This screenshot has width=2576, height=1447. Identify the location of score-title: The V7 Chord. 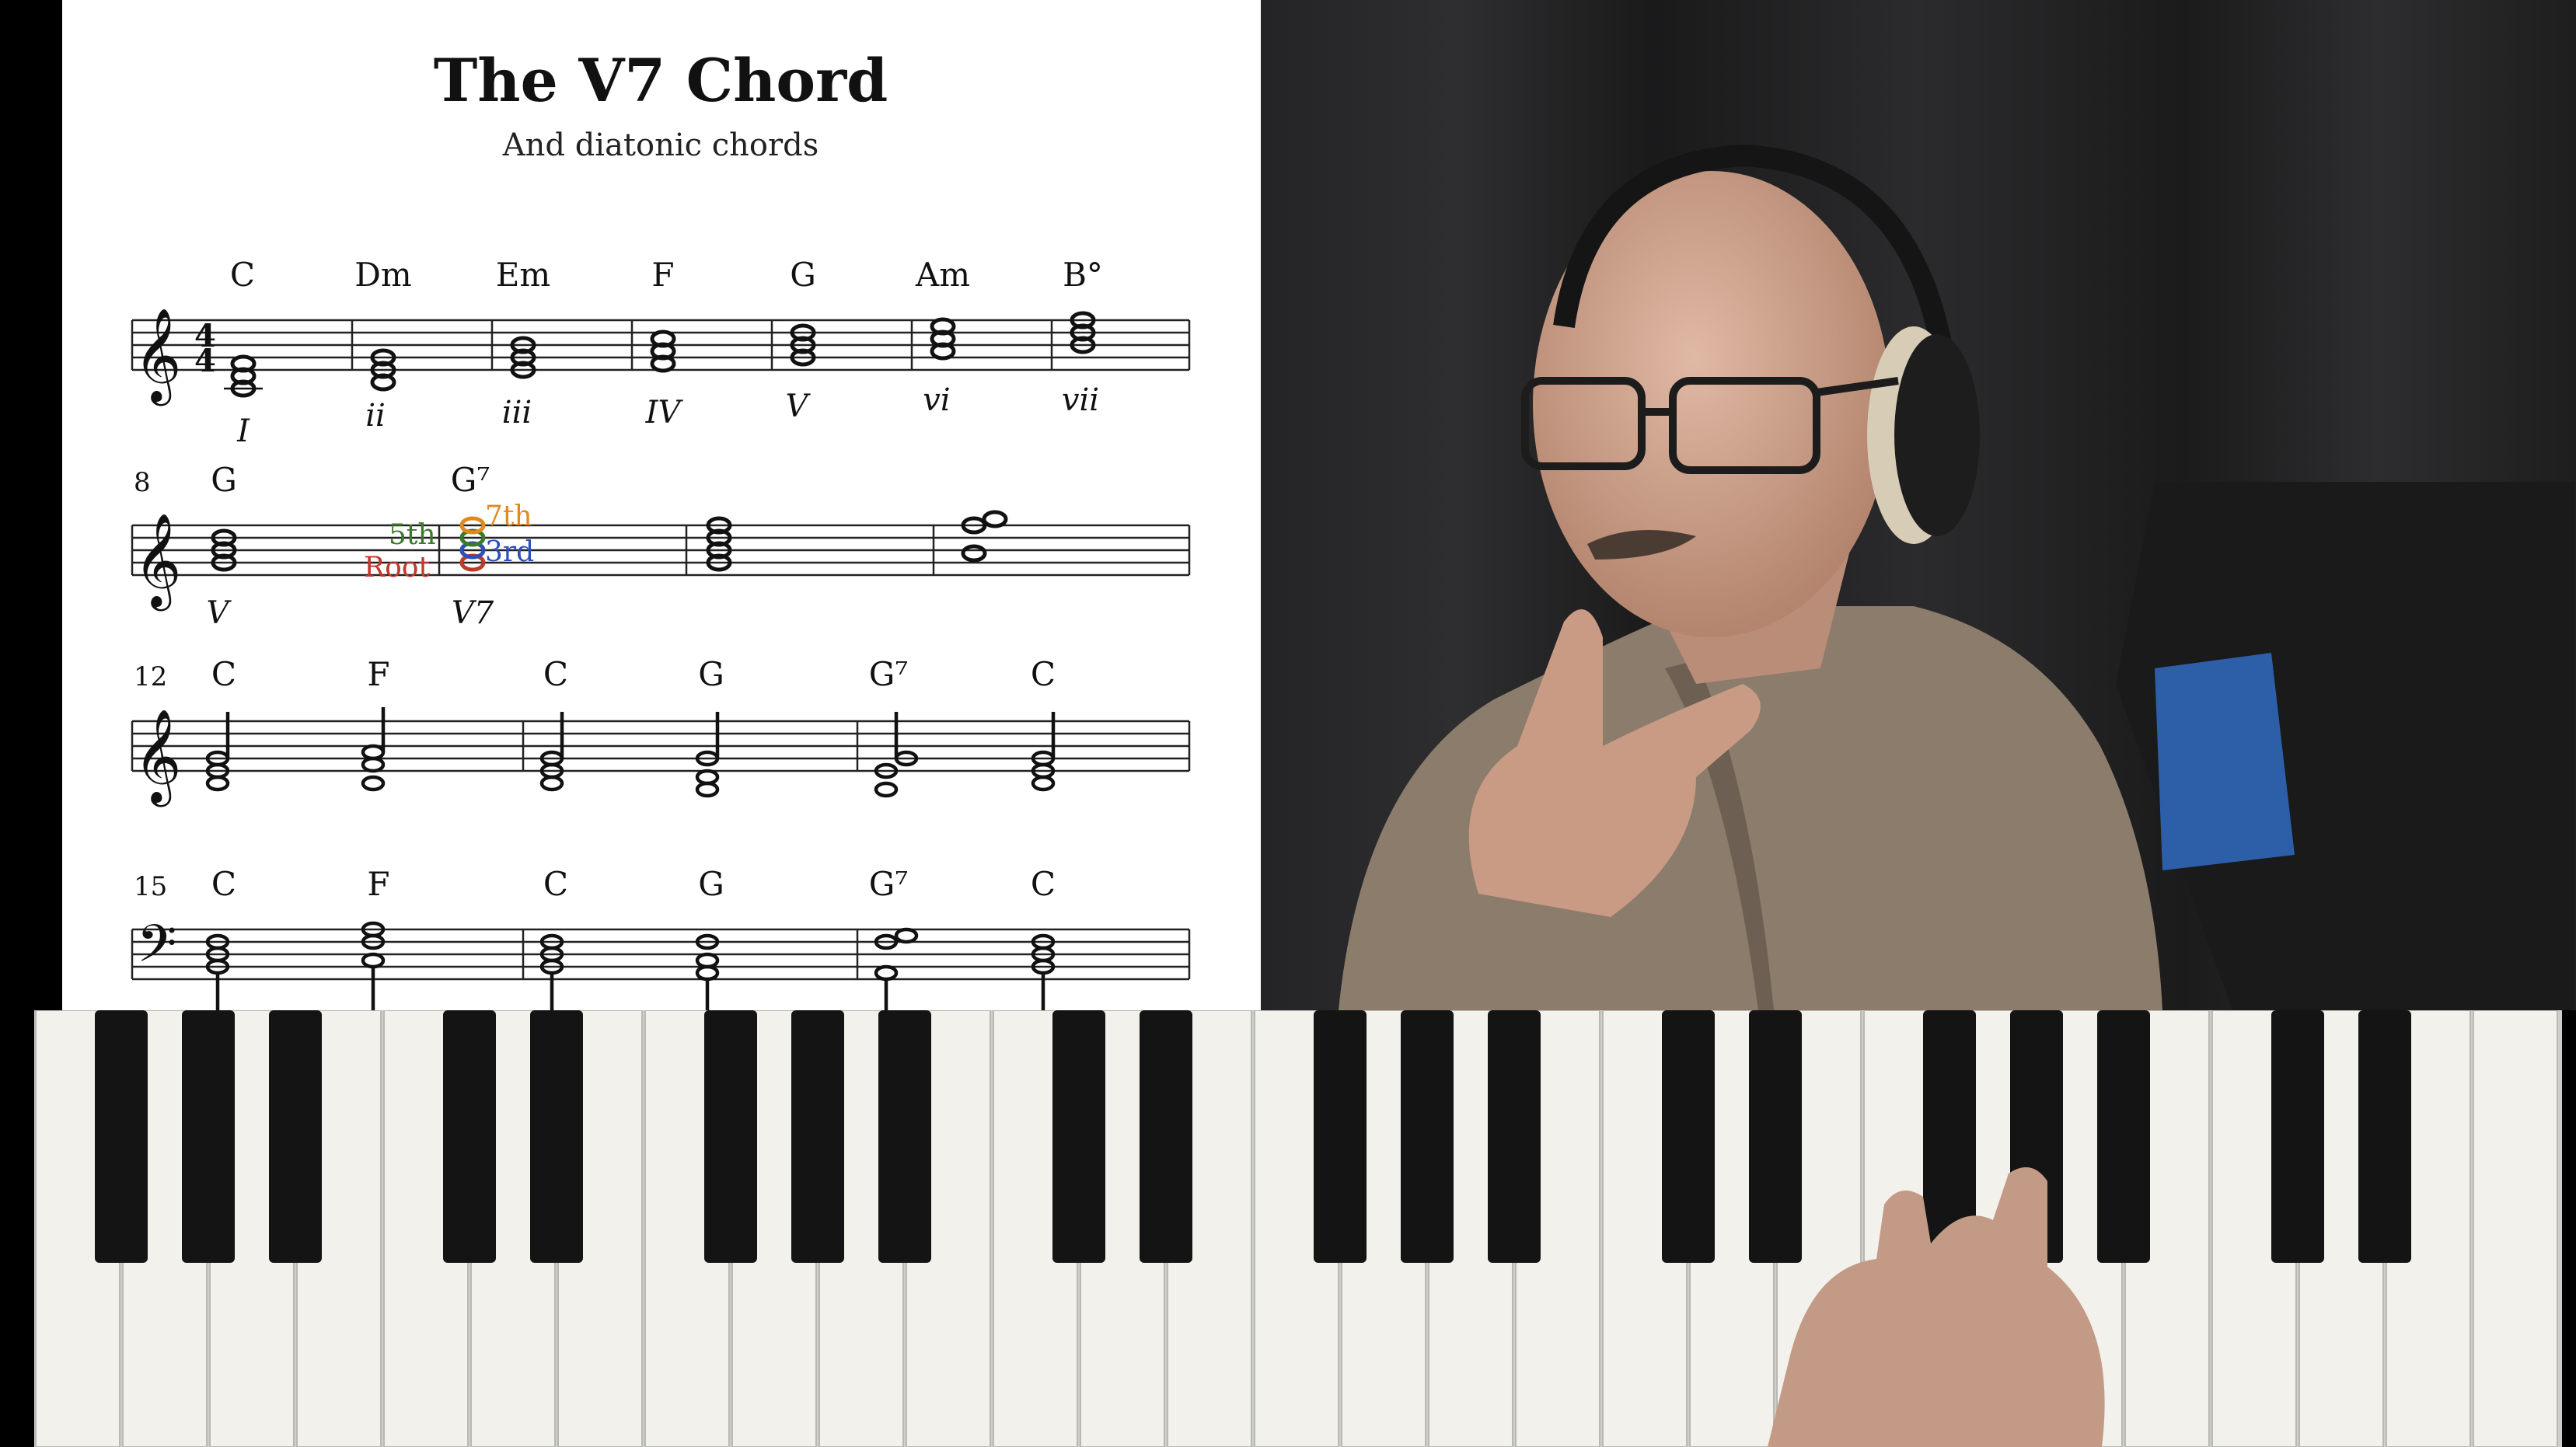
(661, 80).